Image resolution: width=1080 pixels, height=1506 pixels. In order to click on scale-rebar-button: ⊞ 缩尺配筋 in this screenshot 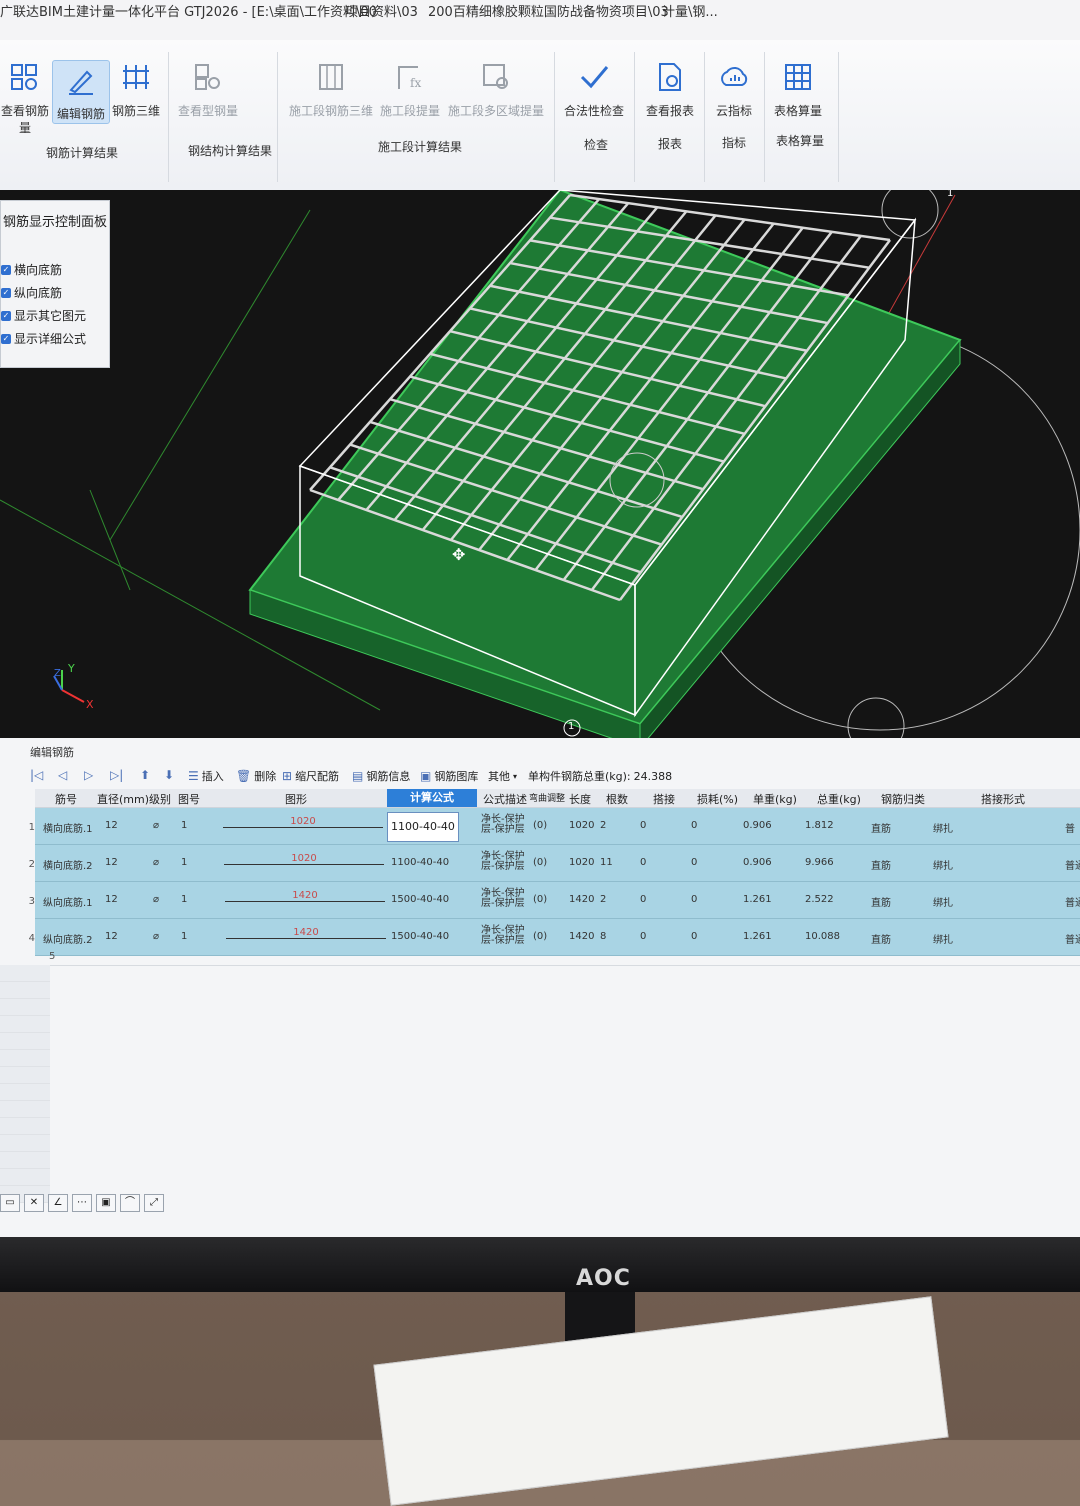, I will do `click(310, 776)`.